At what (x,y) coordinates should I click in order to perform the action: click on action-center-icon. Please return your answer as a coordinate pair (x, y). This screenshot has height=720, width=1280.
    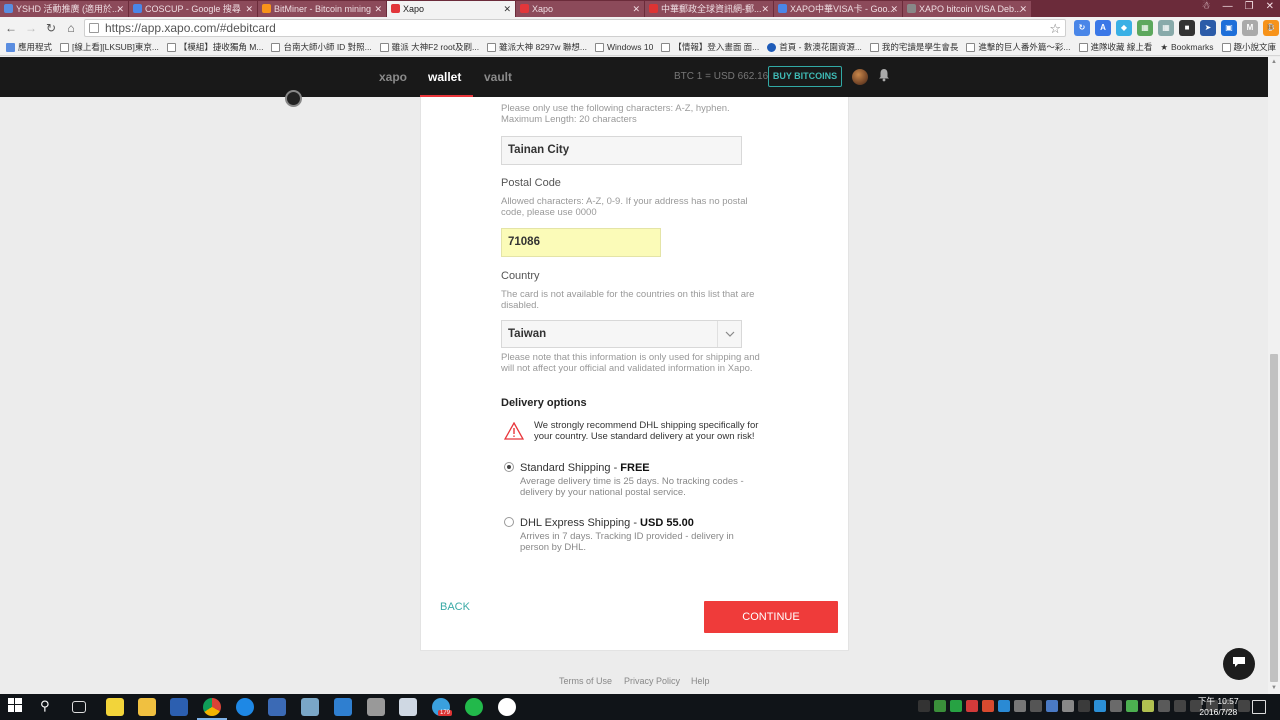
    Looking at the image, I should click on (1259, 707).